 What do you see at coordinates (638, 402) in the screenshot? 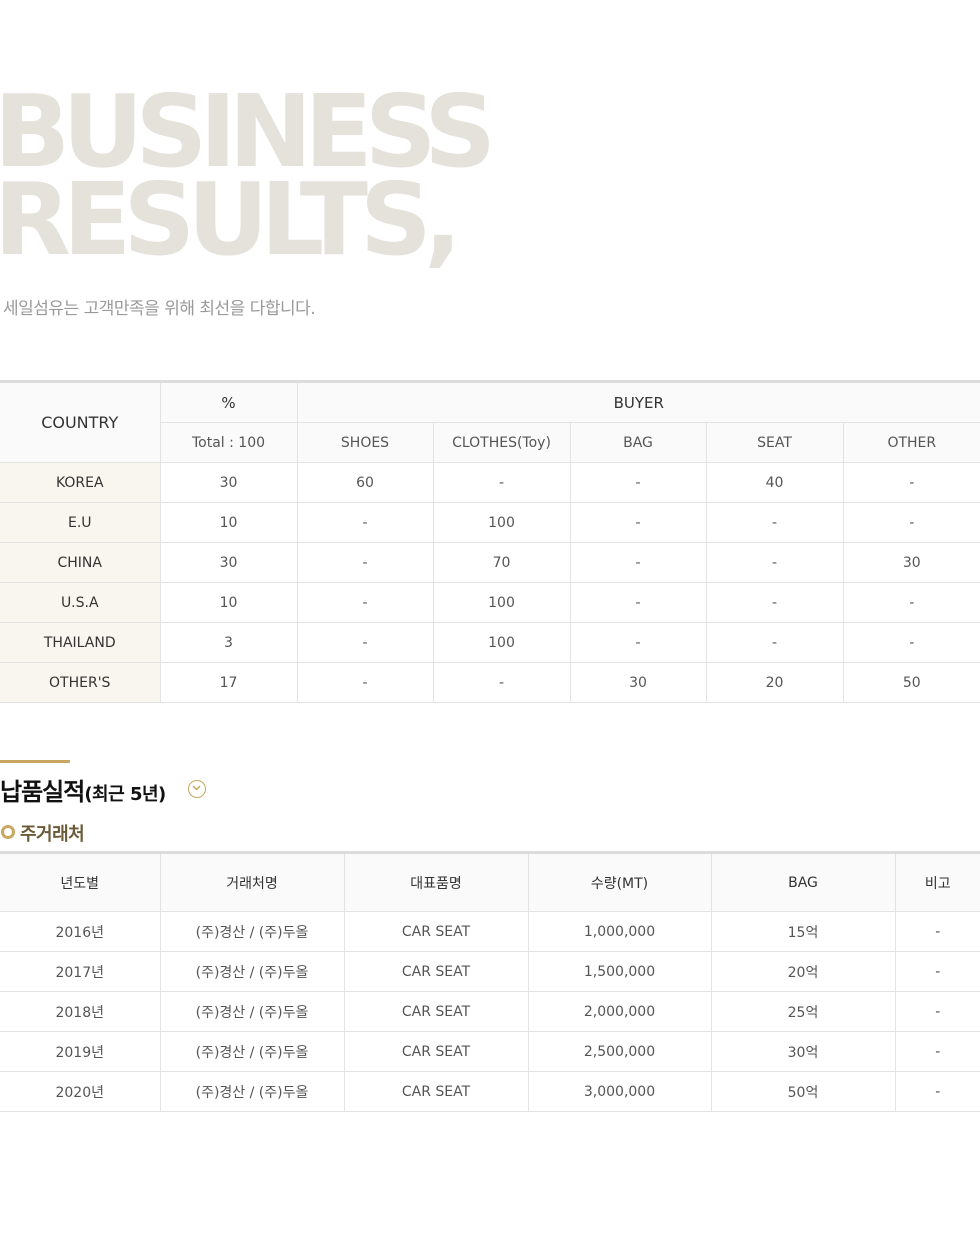
I see `buyer-header: BUYER` at bounding box center [638, 402].